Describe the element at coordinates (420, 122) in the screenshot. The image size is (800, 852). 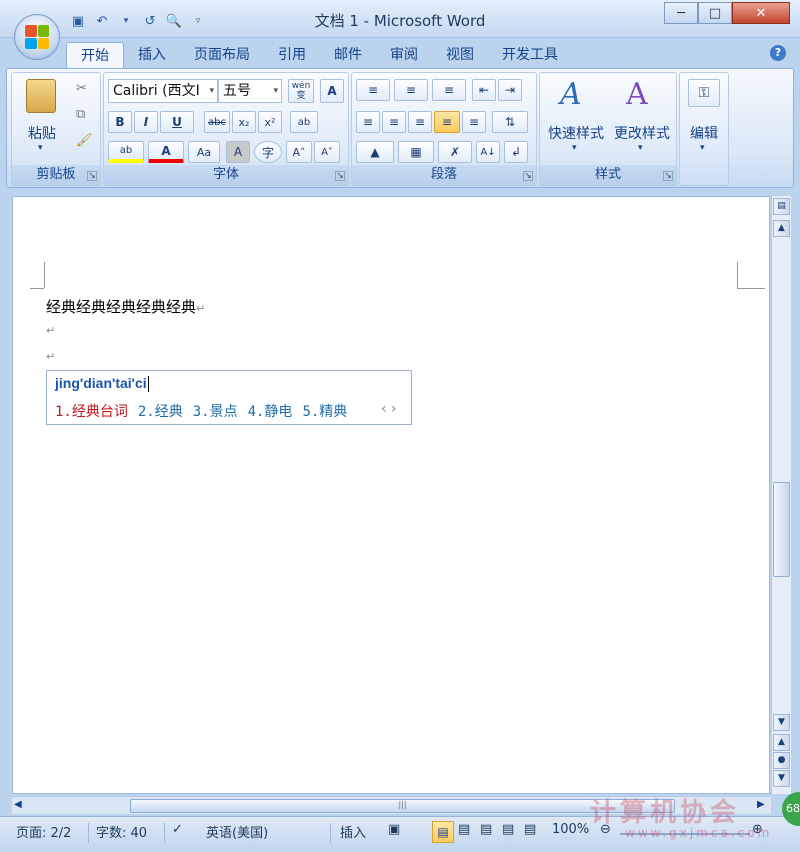
I see `align-right-button: ≡` at that location.